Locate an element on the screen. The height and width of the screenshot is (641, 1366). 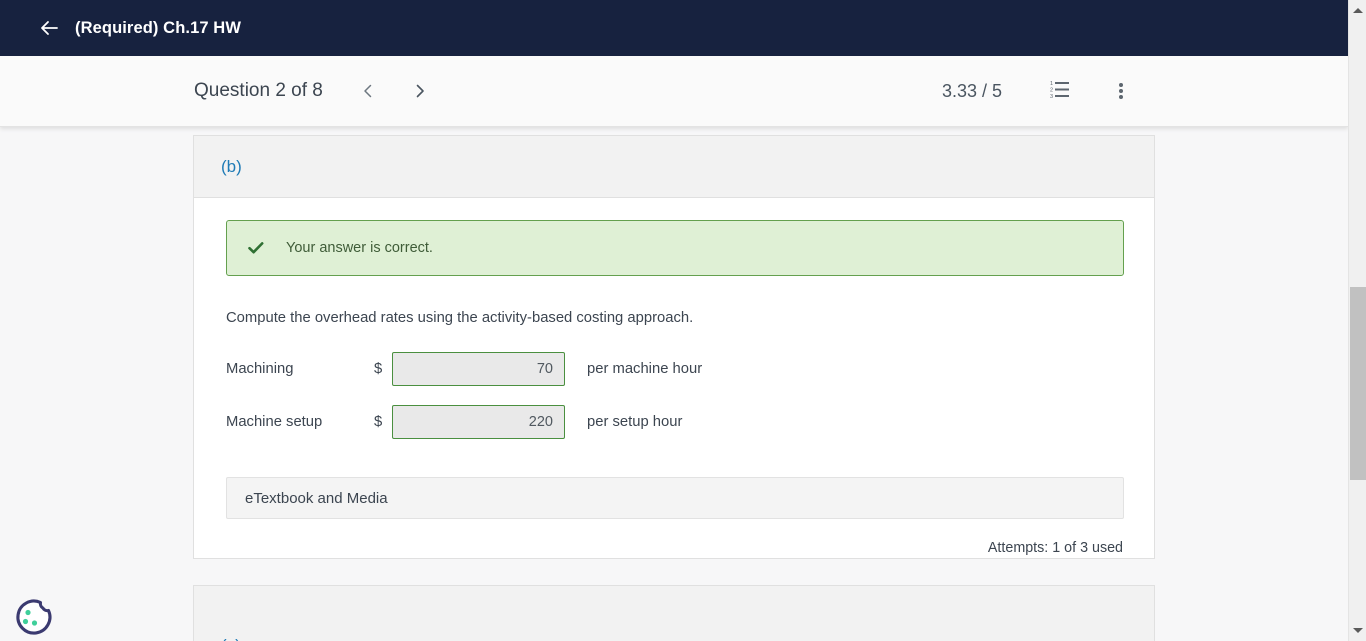
question-toolbar: Question 2 of 8 3.33 / 5 1 2 3 is located at coordinates (674, 91).